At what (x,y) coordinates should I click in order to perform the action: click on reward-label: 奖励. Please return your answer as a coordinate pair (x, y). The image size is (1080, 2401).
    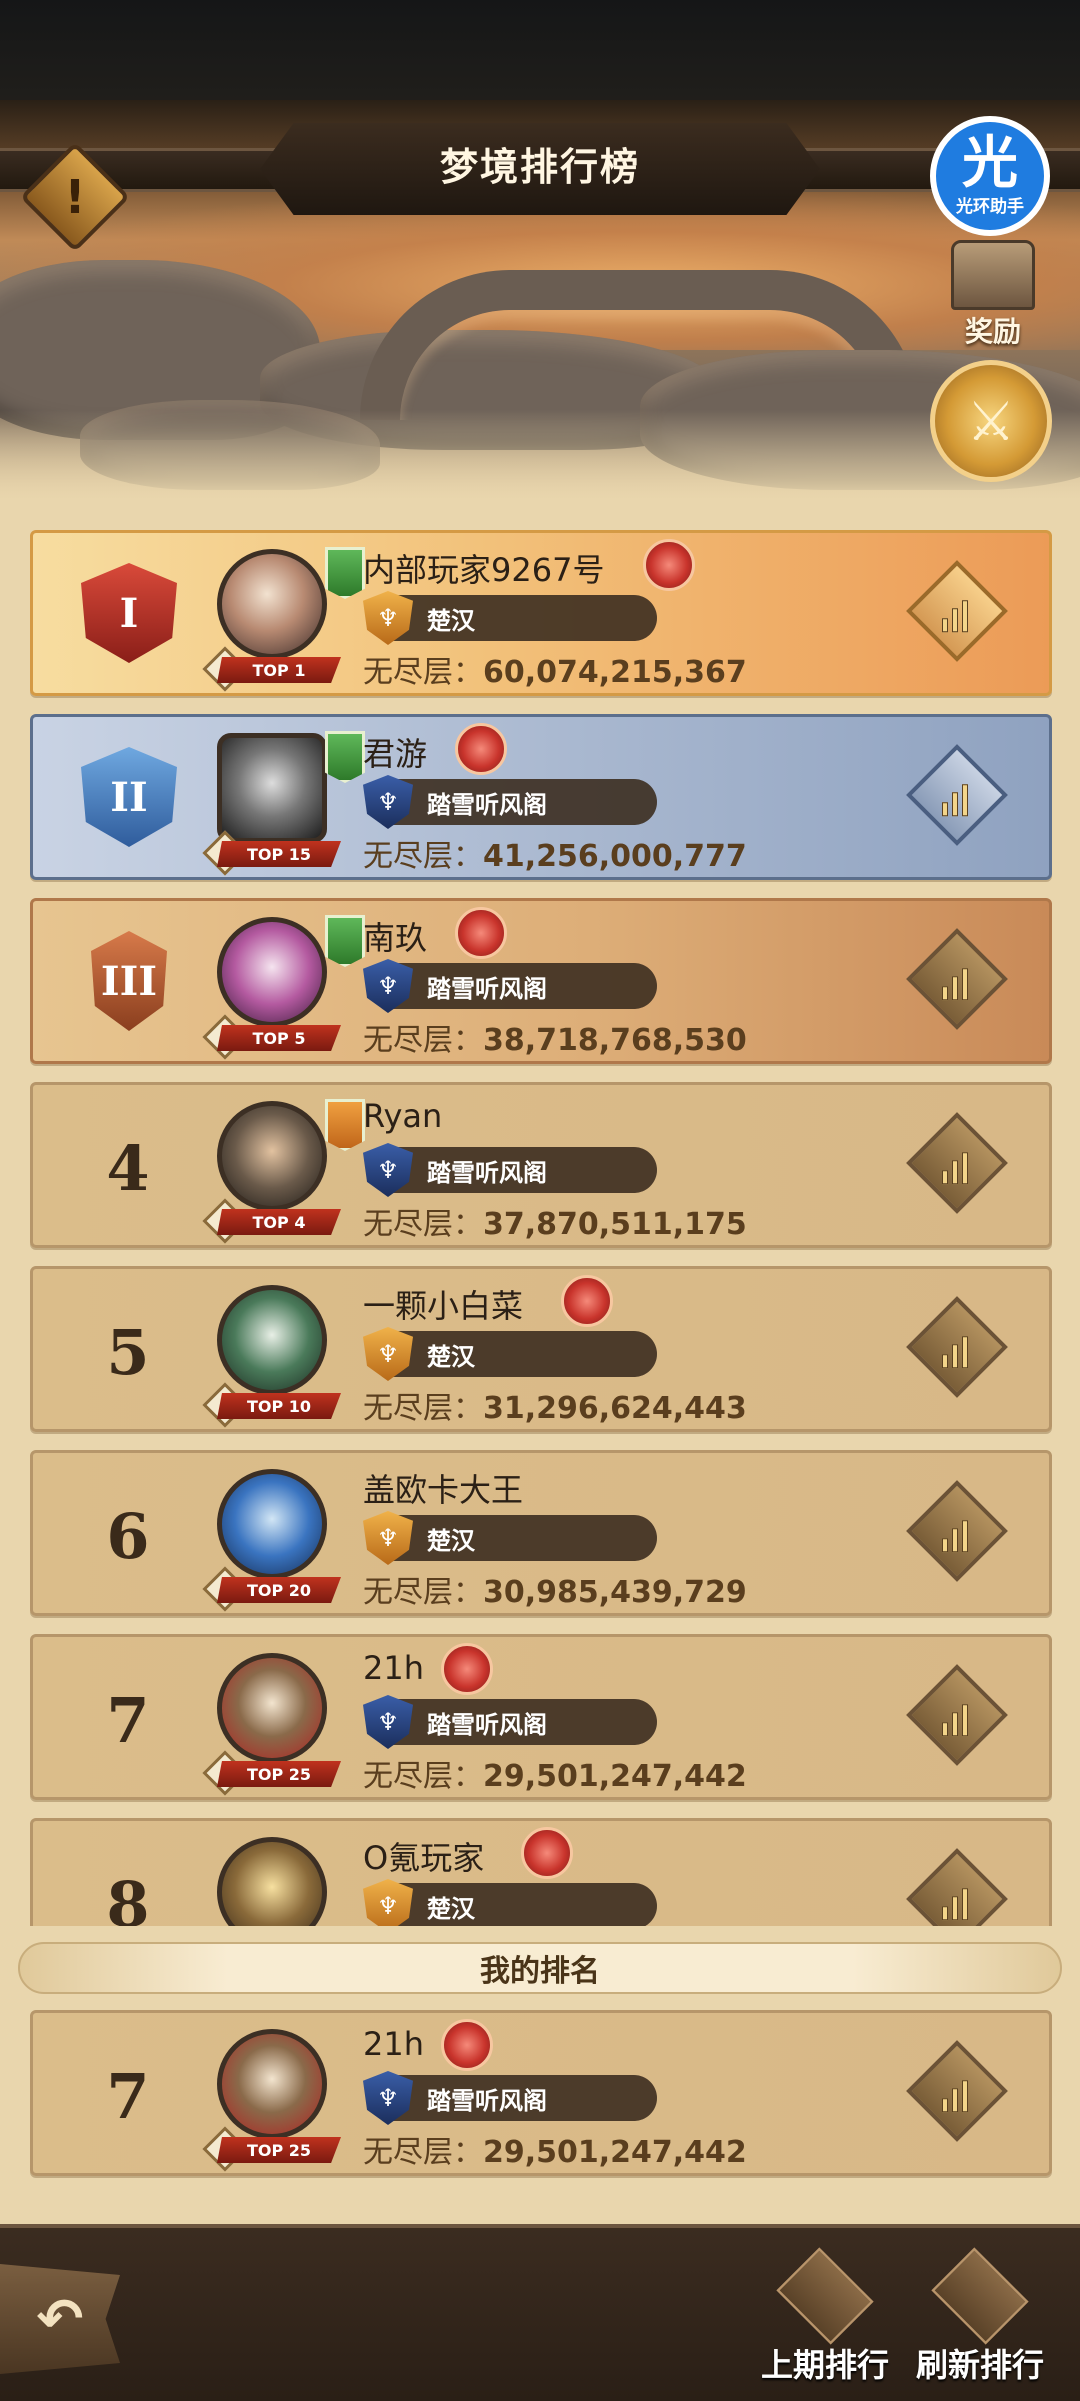
    Looking at the image, I should click on (992, 331).